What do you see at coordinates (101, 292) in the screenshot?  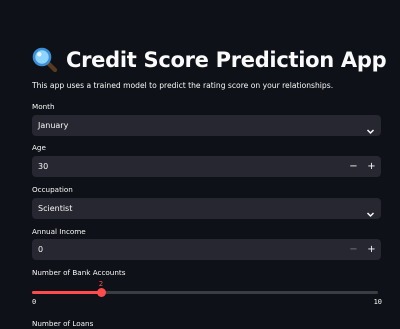 I see `slider-thumb` at bounding box center [101, 292].